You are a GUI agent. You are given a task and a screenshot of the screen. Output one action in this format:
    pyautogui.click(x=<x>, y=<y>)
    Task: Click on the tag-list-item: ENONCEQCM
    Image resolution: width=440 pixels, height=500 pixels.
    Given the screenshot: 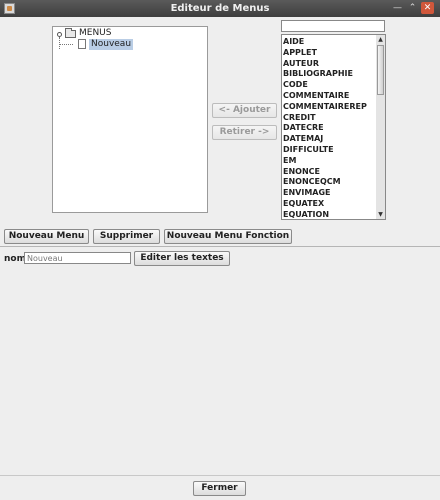 What is the action you would take?
    pyautogui.click(x=312, y=182)
    